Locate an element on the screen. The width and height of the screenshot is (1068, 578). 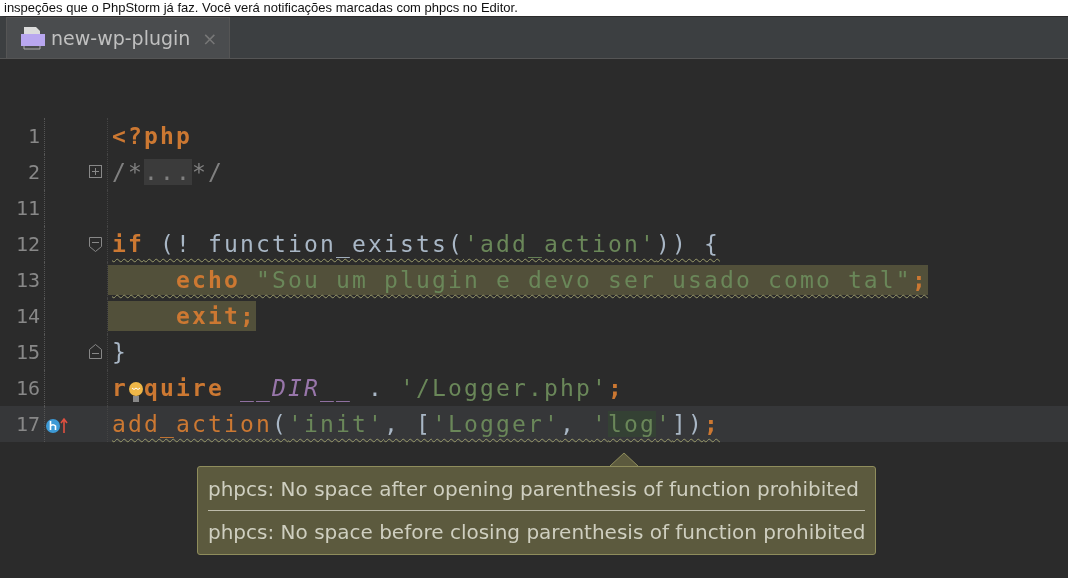
tooltip-message: phpcs: No space after opening parenthesis of function prohibited is located at coordinates (534, 489).